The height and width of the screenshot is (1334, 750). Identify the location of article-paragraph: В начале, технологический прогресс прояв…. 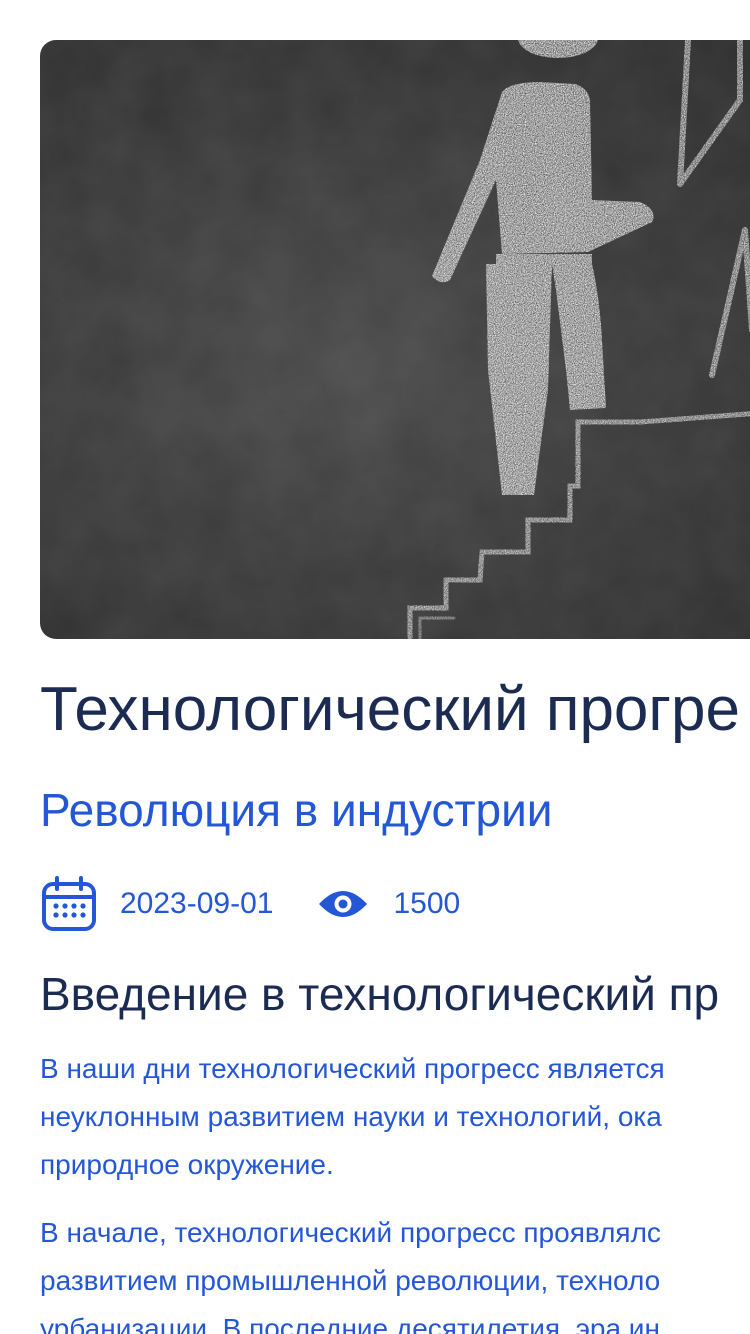
(350, 1275).